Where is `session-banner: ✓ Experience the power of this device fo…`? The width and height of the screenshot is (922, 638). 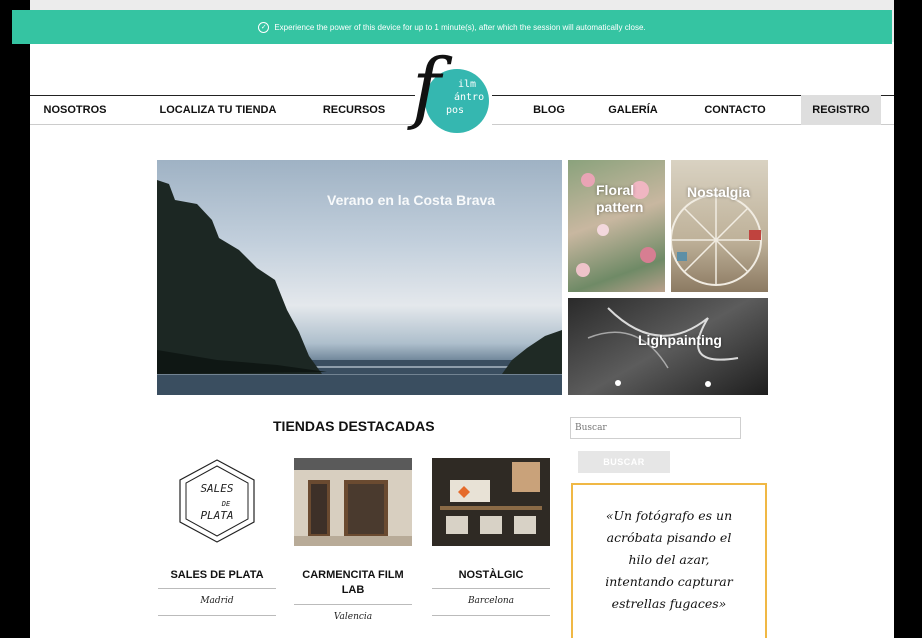 session-banner: ✓ Experience the power of this device fo… is located at coordinates (452, 27).